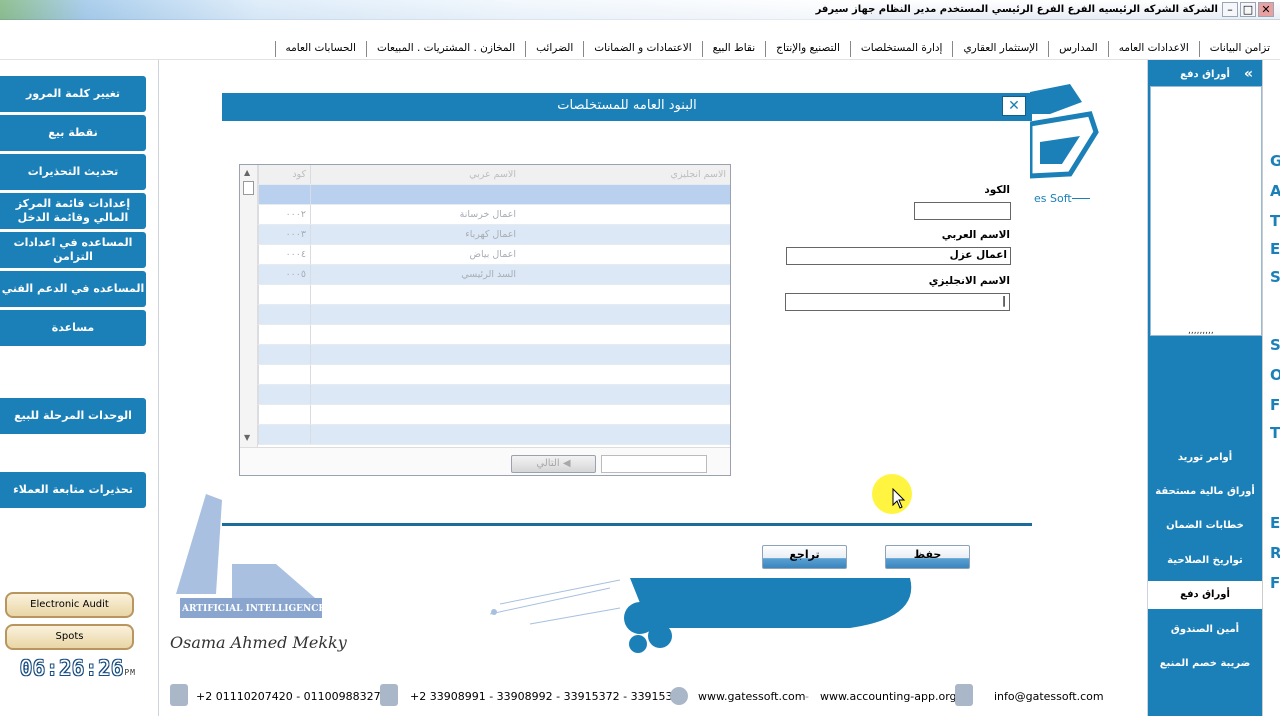 The image size is (1280, 720). What do you see at coordinates (73, 328) in the screenshot?
I see `help-button: مساعدة` at bounding box center [73, 328].